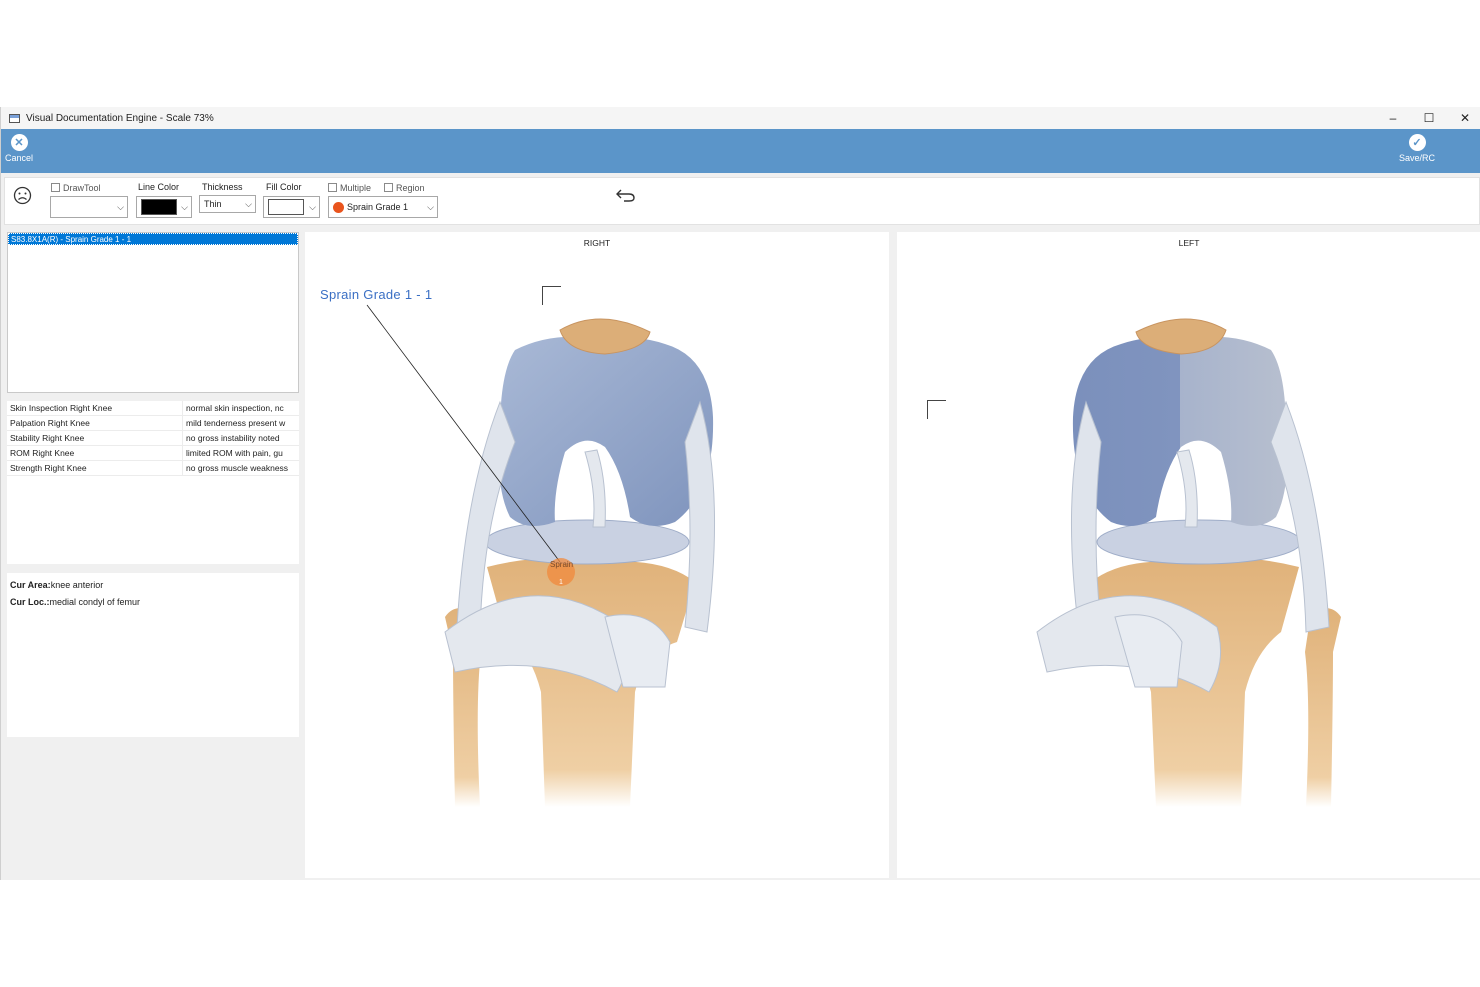 The image size is (1480, 987). What do you see at coordinates (1417, 158) in the screenshot?
I see `save-label: Save/RC` at bounding box center [1417, 158].